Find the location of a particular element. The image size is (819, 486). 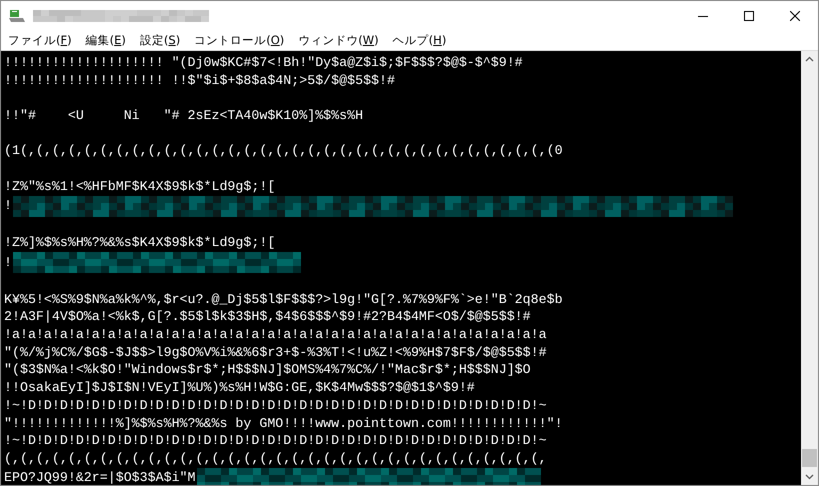

terminal-line: EPO?JQ99!&2r=|$O$3$A$i"M is located at coordinates (100, 477).